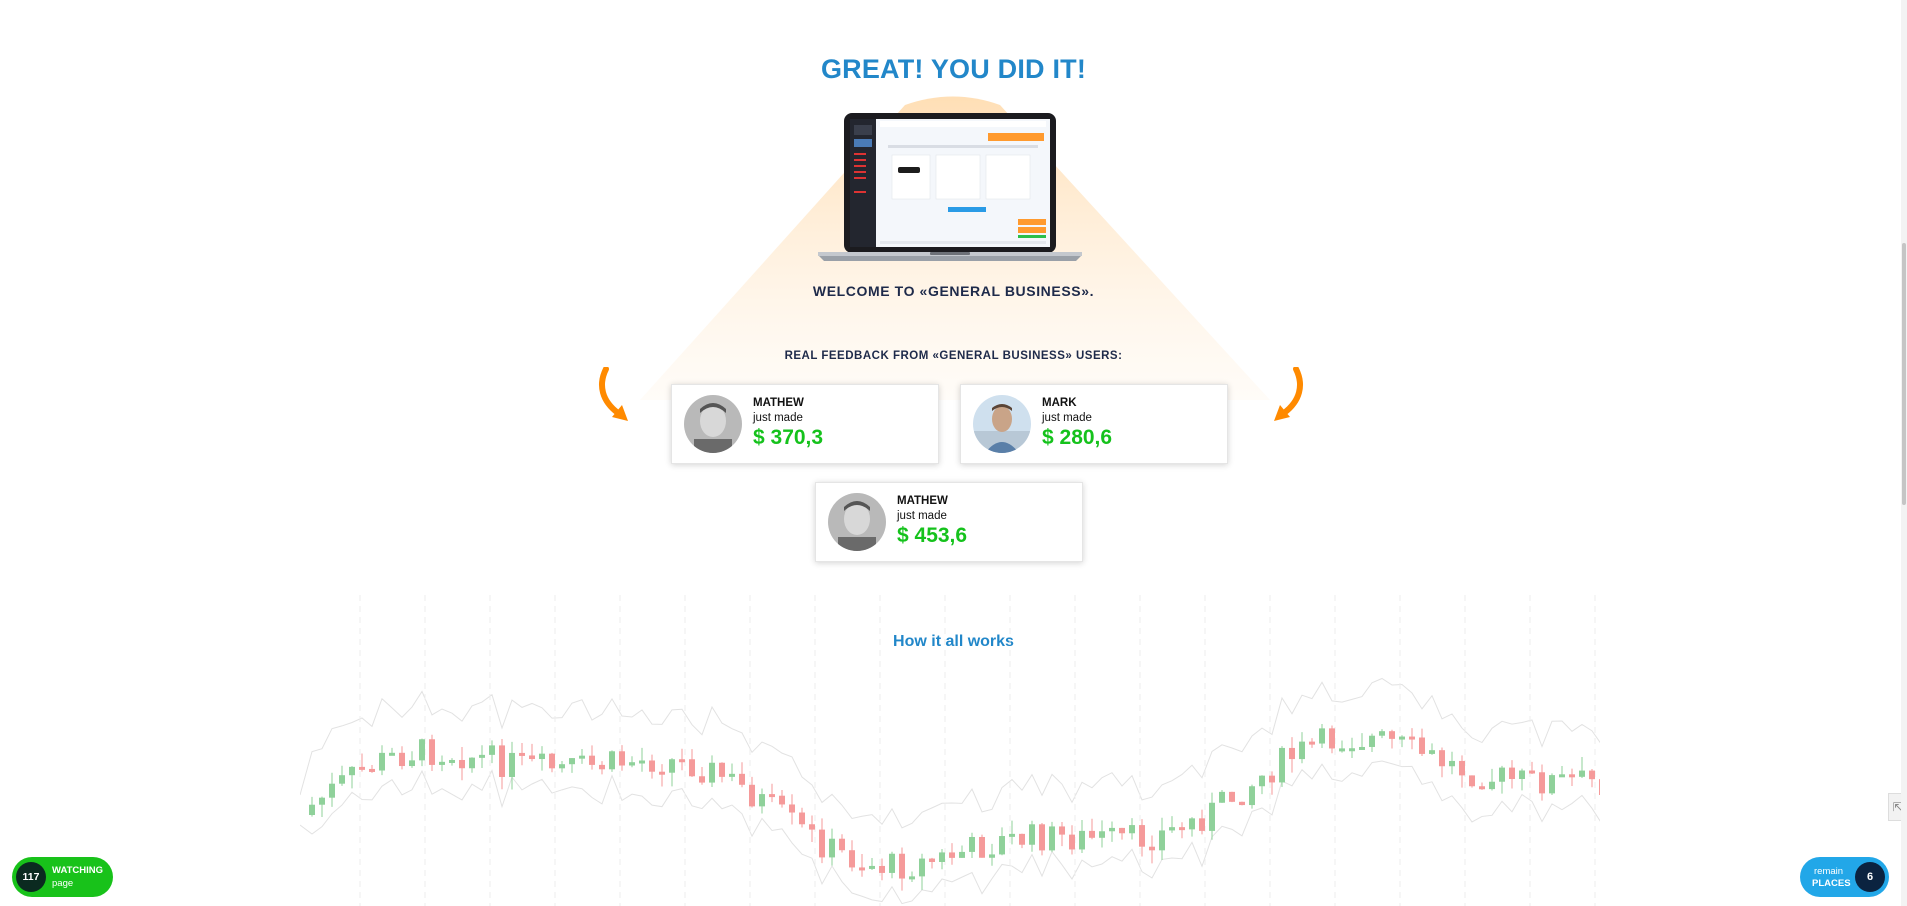 The image size is (1907, 906). I want to click on places-count: 6, so click(1870, 877).